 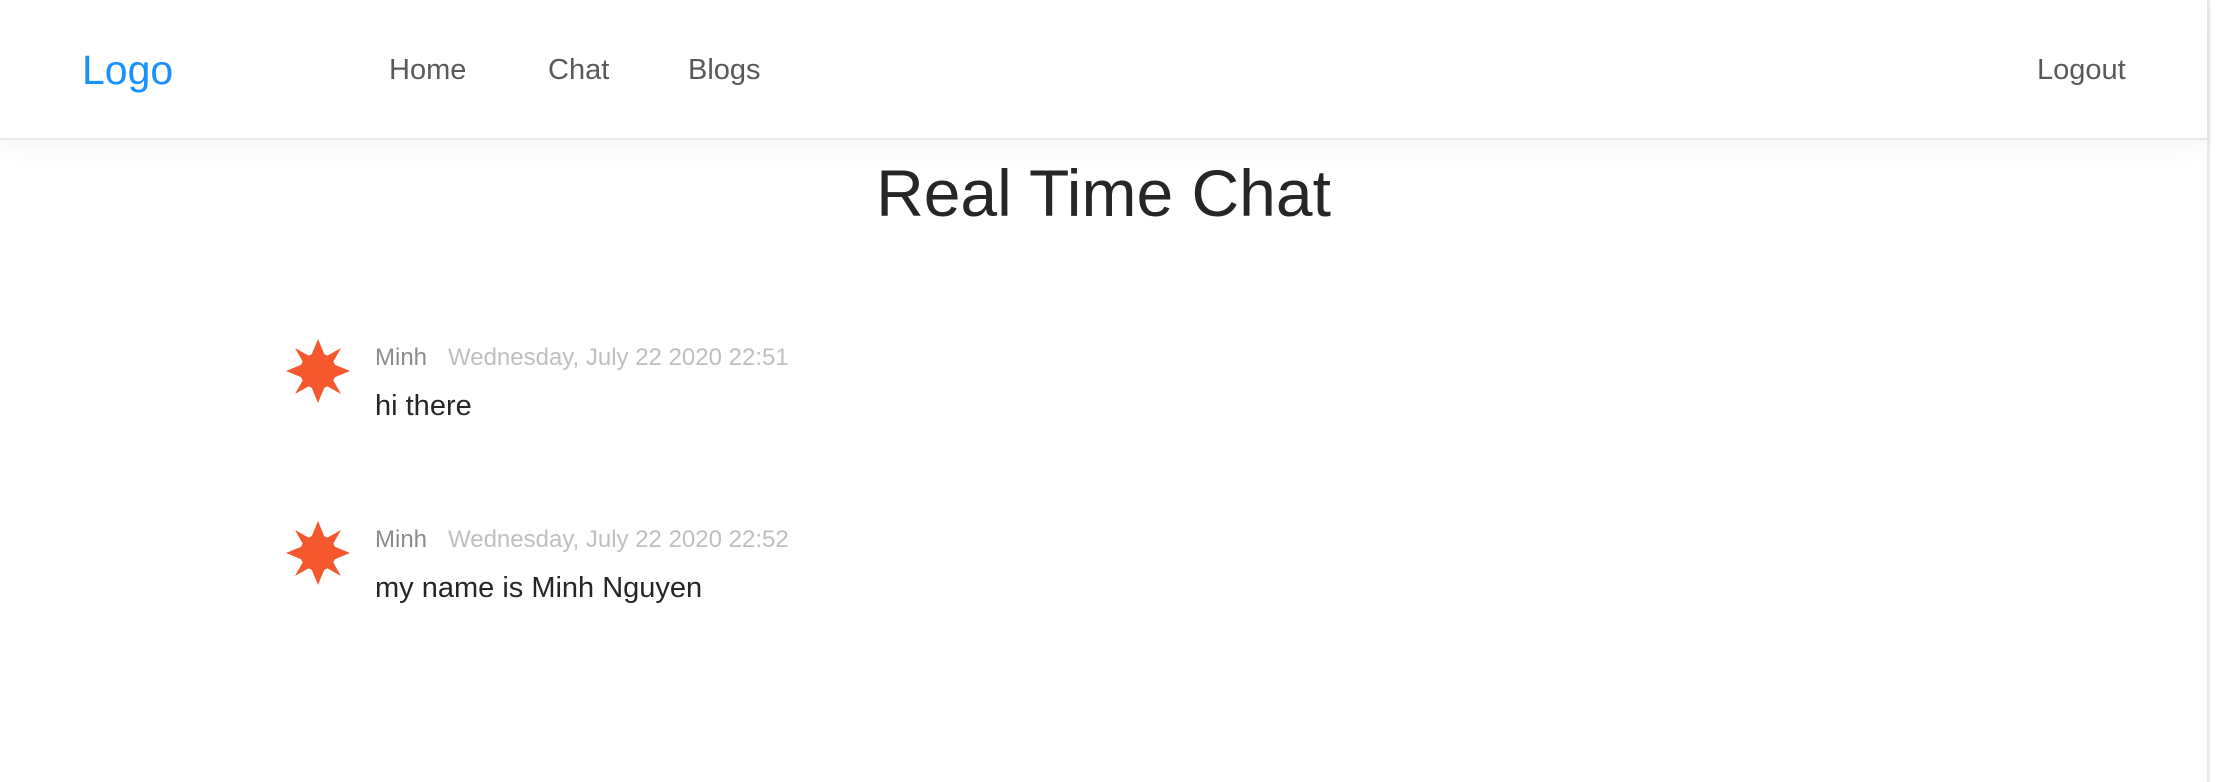 What do you see at coordinates (618, 539) in the screenshot?
I see `message-timestamp: Wednesday, July 22 2020 22:52` at bounding box center [618, 539].